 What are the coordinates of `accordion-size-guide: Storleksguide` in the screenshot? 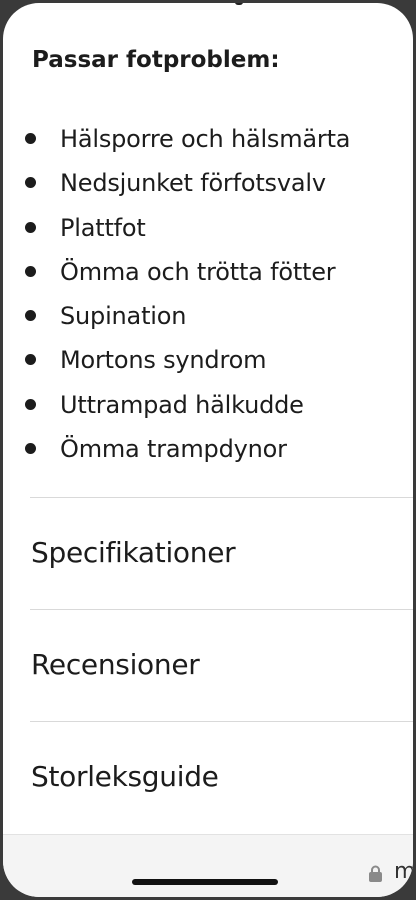 It's located at (208, 777).